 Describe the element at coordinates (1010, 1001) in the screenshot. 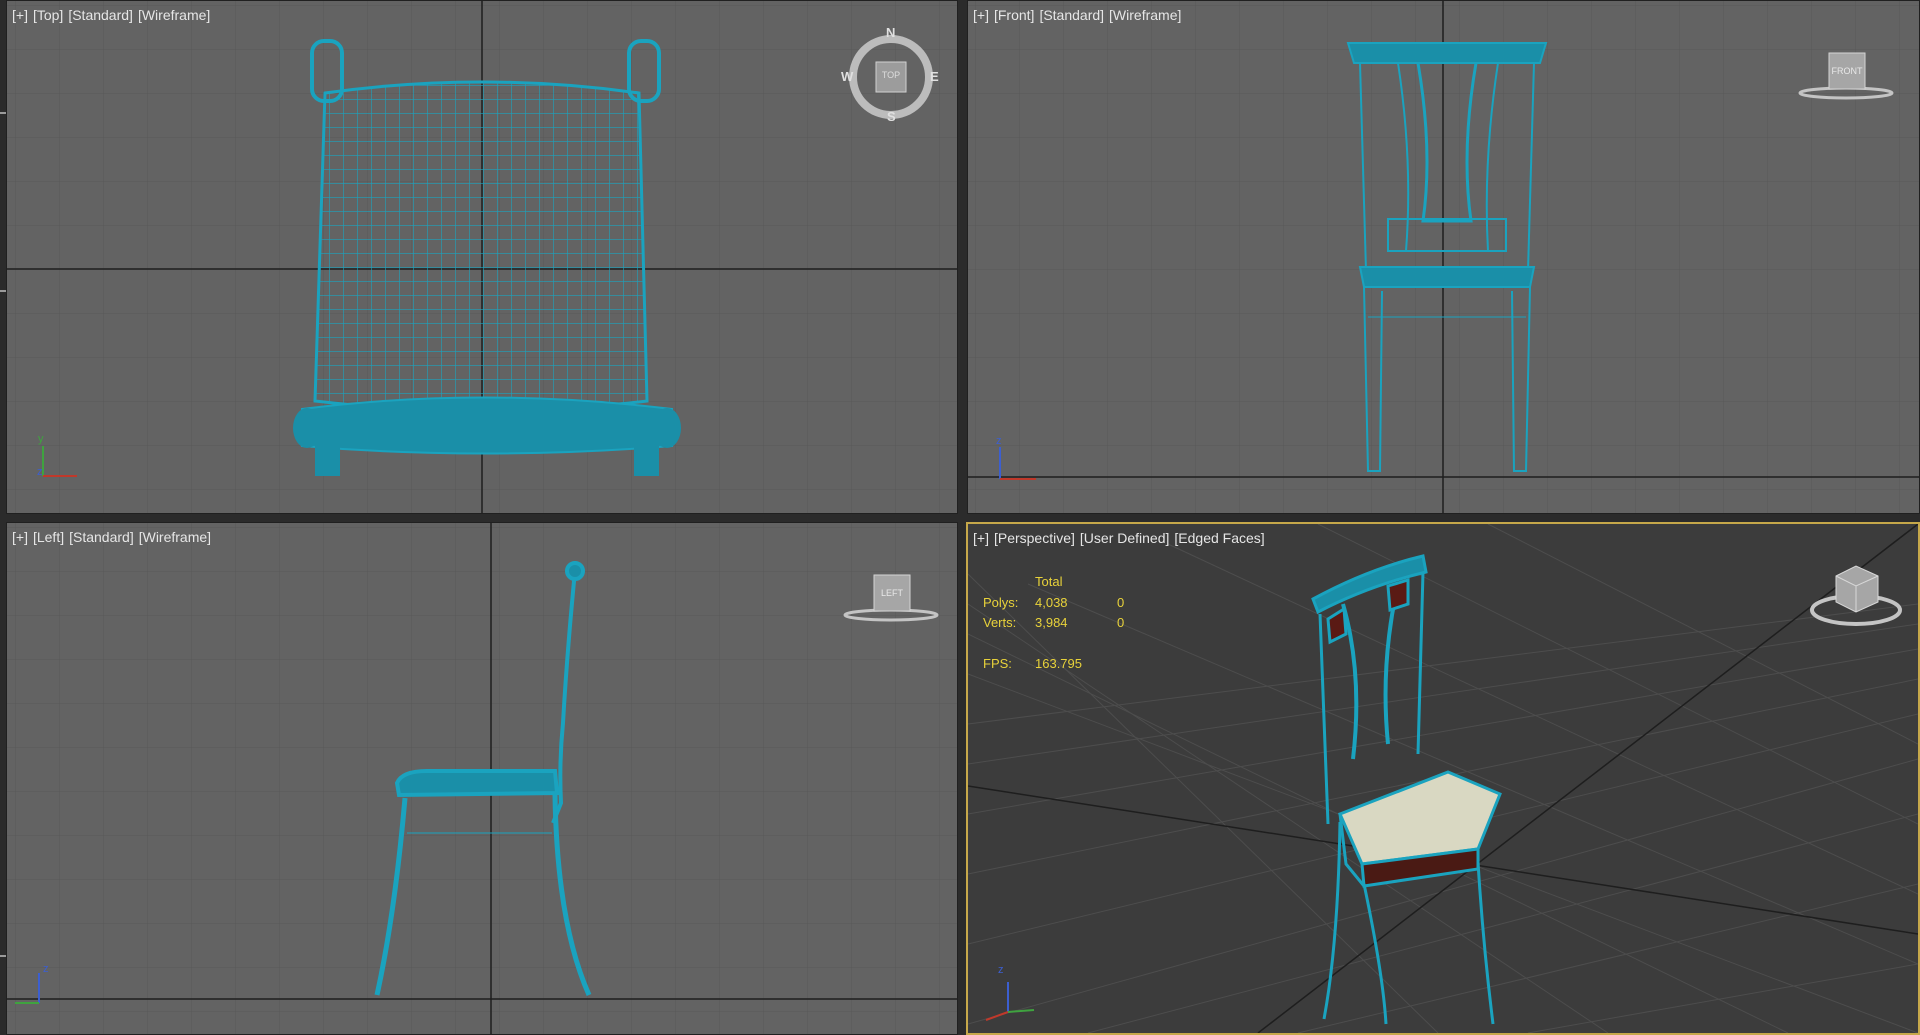

I see `perspective-axis-tripod` at that location.